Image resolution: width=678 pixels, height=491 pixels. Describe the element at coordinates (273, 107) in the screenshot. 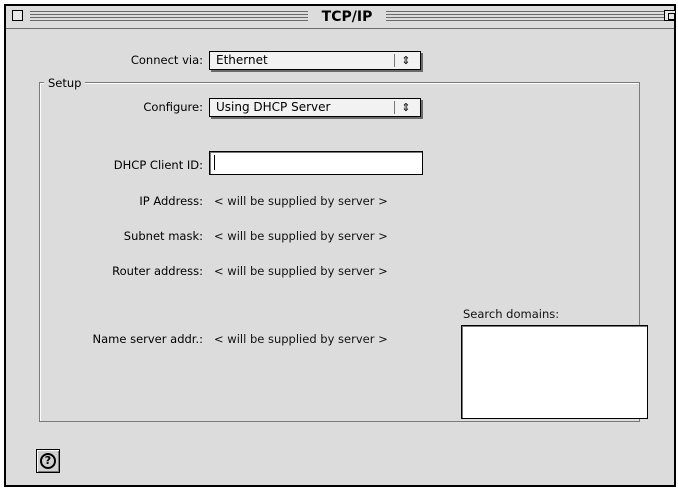

I see `configure-value: Using DHCP Server` at that location.